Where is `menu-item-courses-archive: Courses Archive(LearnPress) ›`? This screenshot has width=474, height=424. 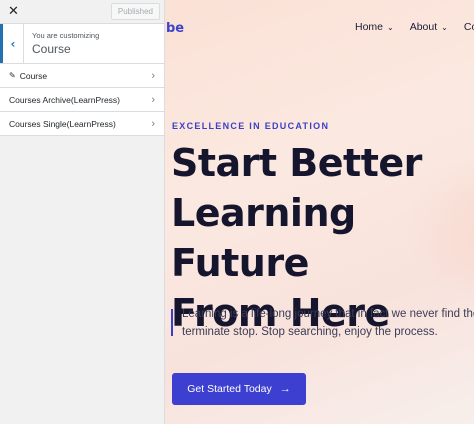
menu-item-courses-archive: Courses Archive(LearnPress) › is located at coordinates (82, 100).